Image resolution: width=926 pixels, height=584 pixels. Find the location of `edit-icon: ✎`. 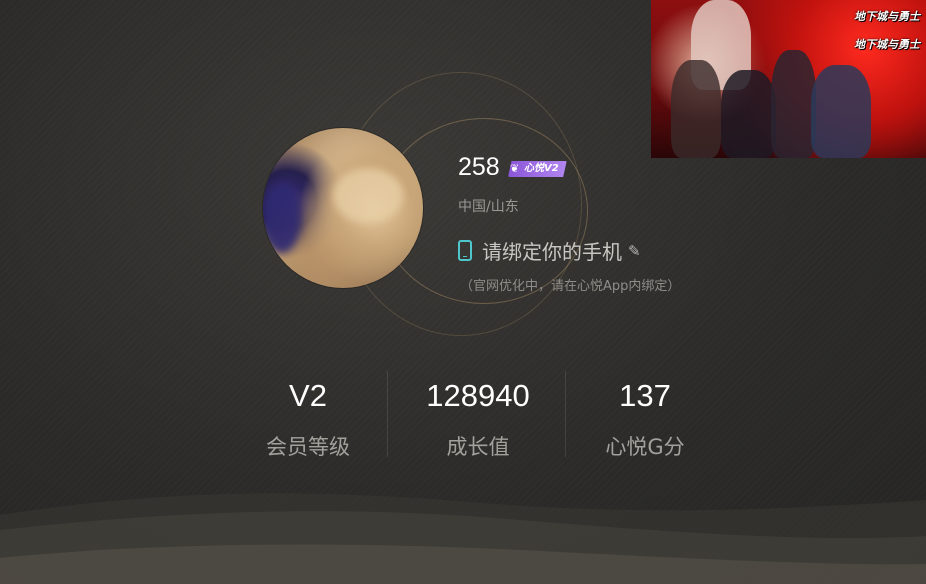

edit-icon: ✎ is located at coordinates (634, 251).